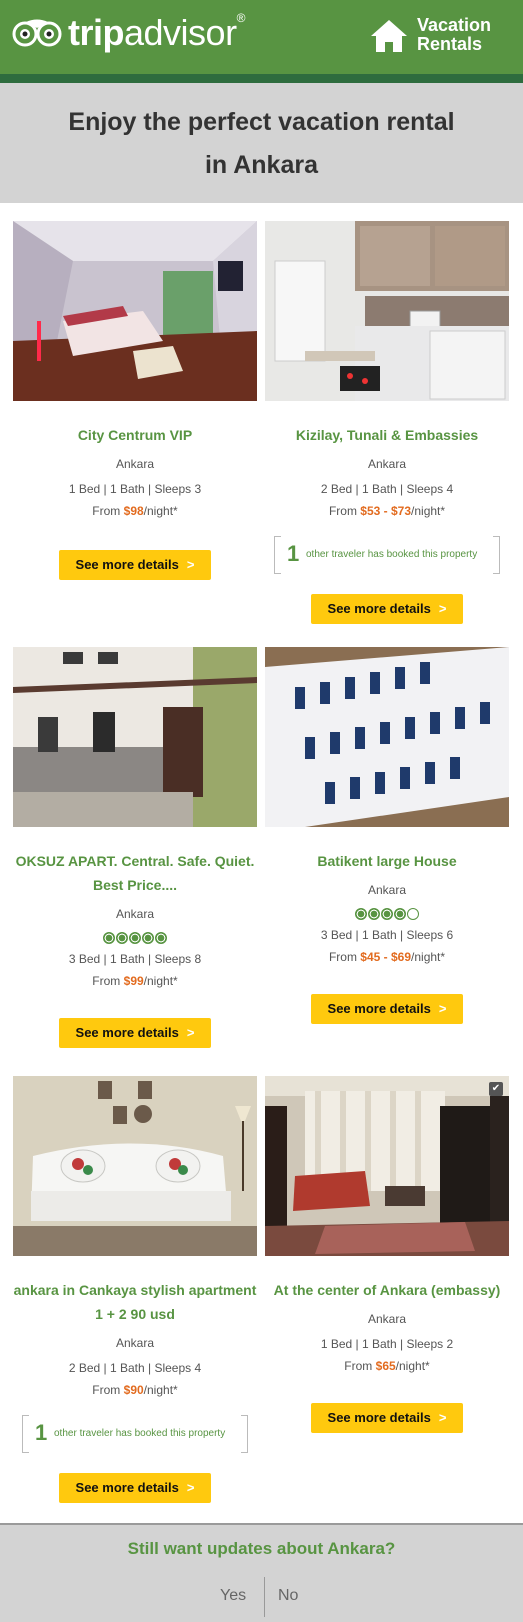 The height and width of the screenshot is (1622, 523). I want to click on listing-title: Batikent large House, so click(387, 861).